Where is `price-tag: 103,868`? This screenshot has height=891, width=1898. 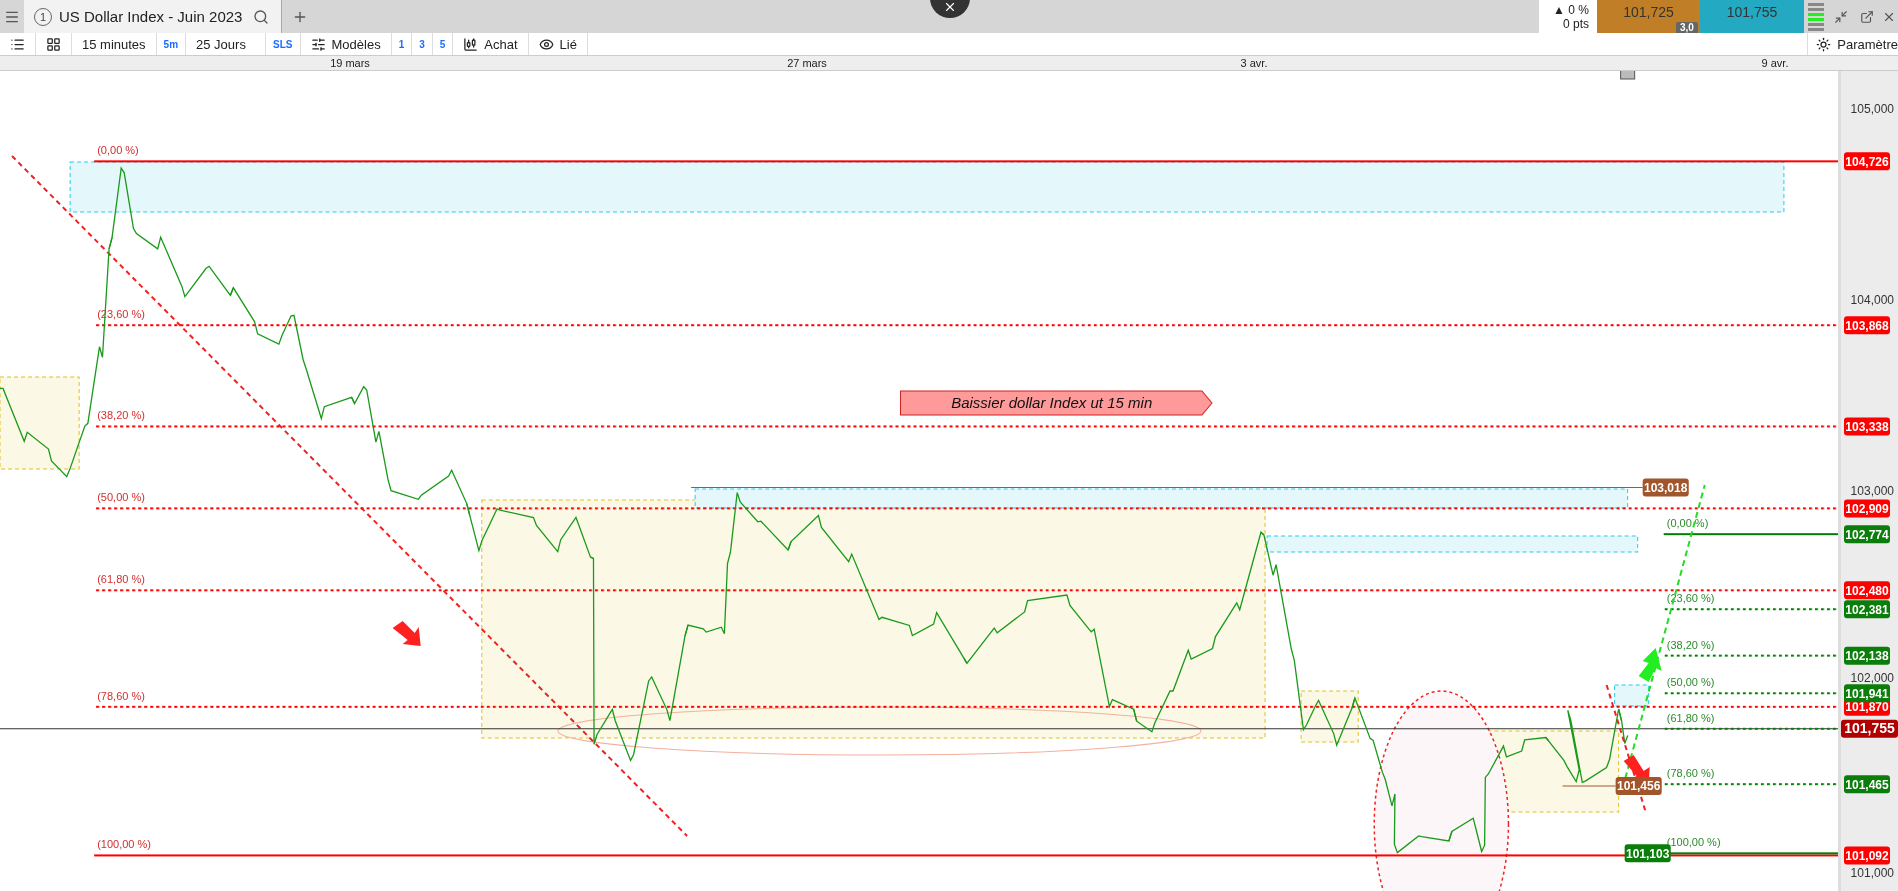 price-tag: 103,868 is located at coordinates (1867, 325).